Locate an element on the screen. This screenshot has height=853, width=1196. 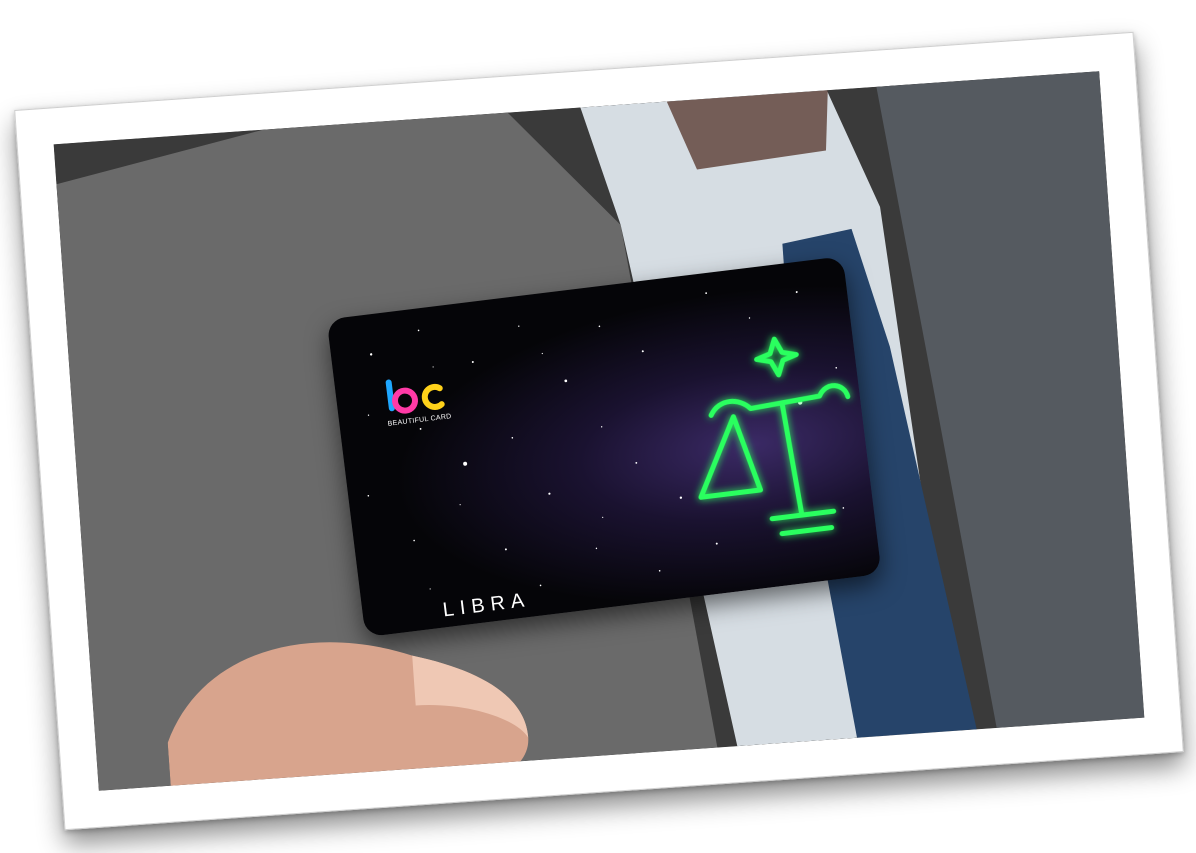
libra-constellation-icon is located at coordinates (774, 436).